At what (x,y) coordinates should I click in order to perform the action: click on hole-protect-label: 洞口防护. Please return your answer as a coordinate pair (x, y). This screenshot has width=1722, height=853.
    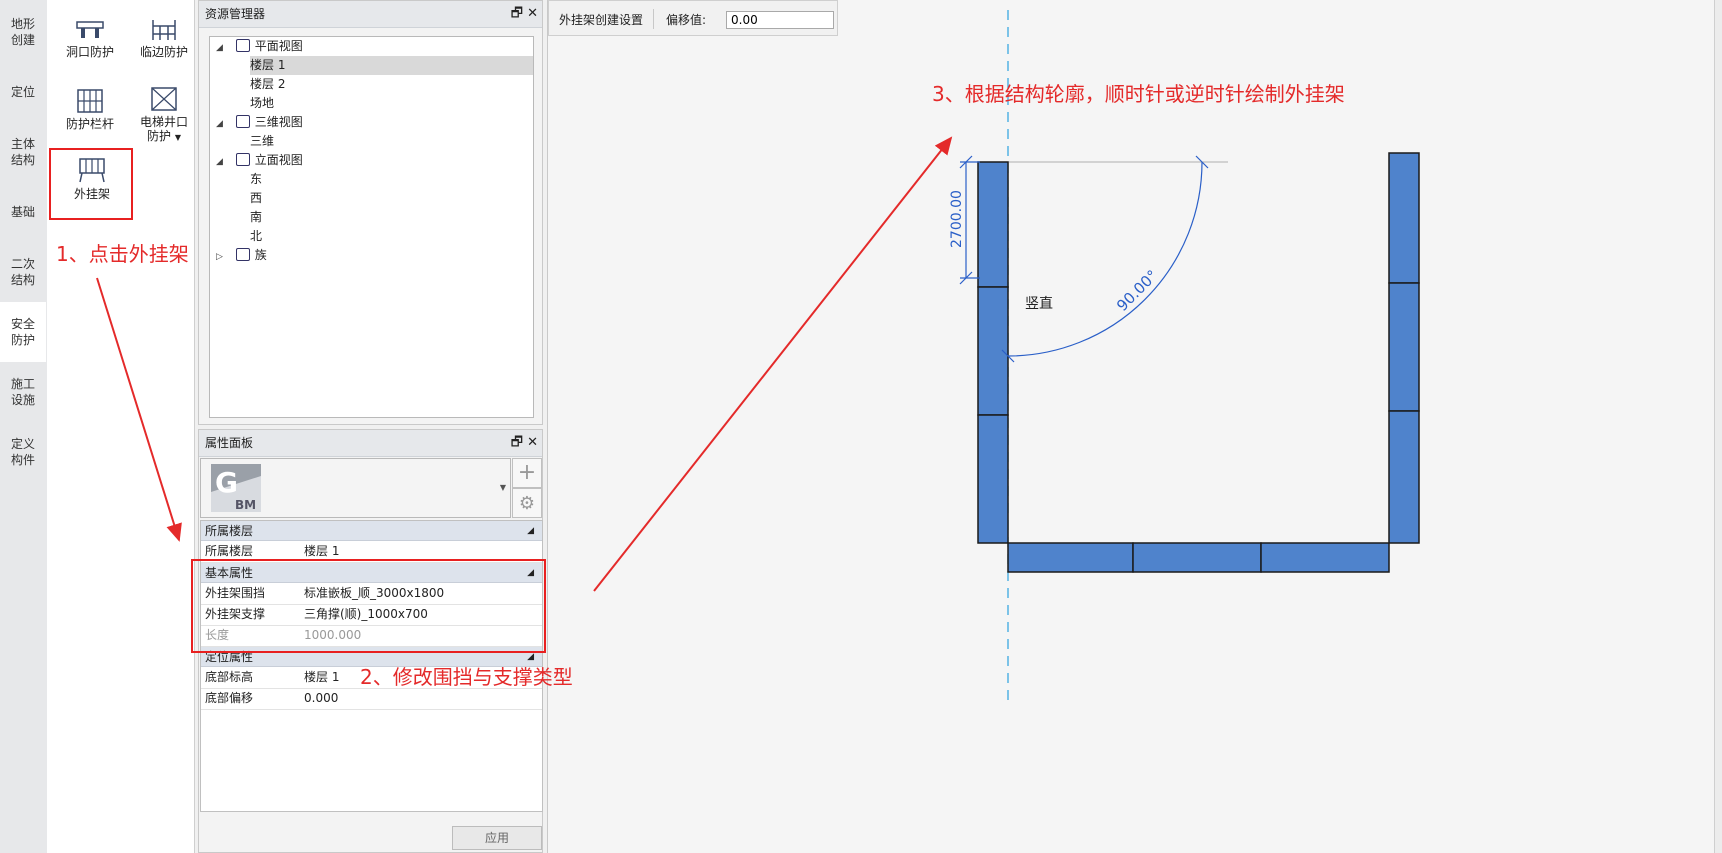
    Looking at the image, I should click on (89, 52).